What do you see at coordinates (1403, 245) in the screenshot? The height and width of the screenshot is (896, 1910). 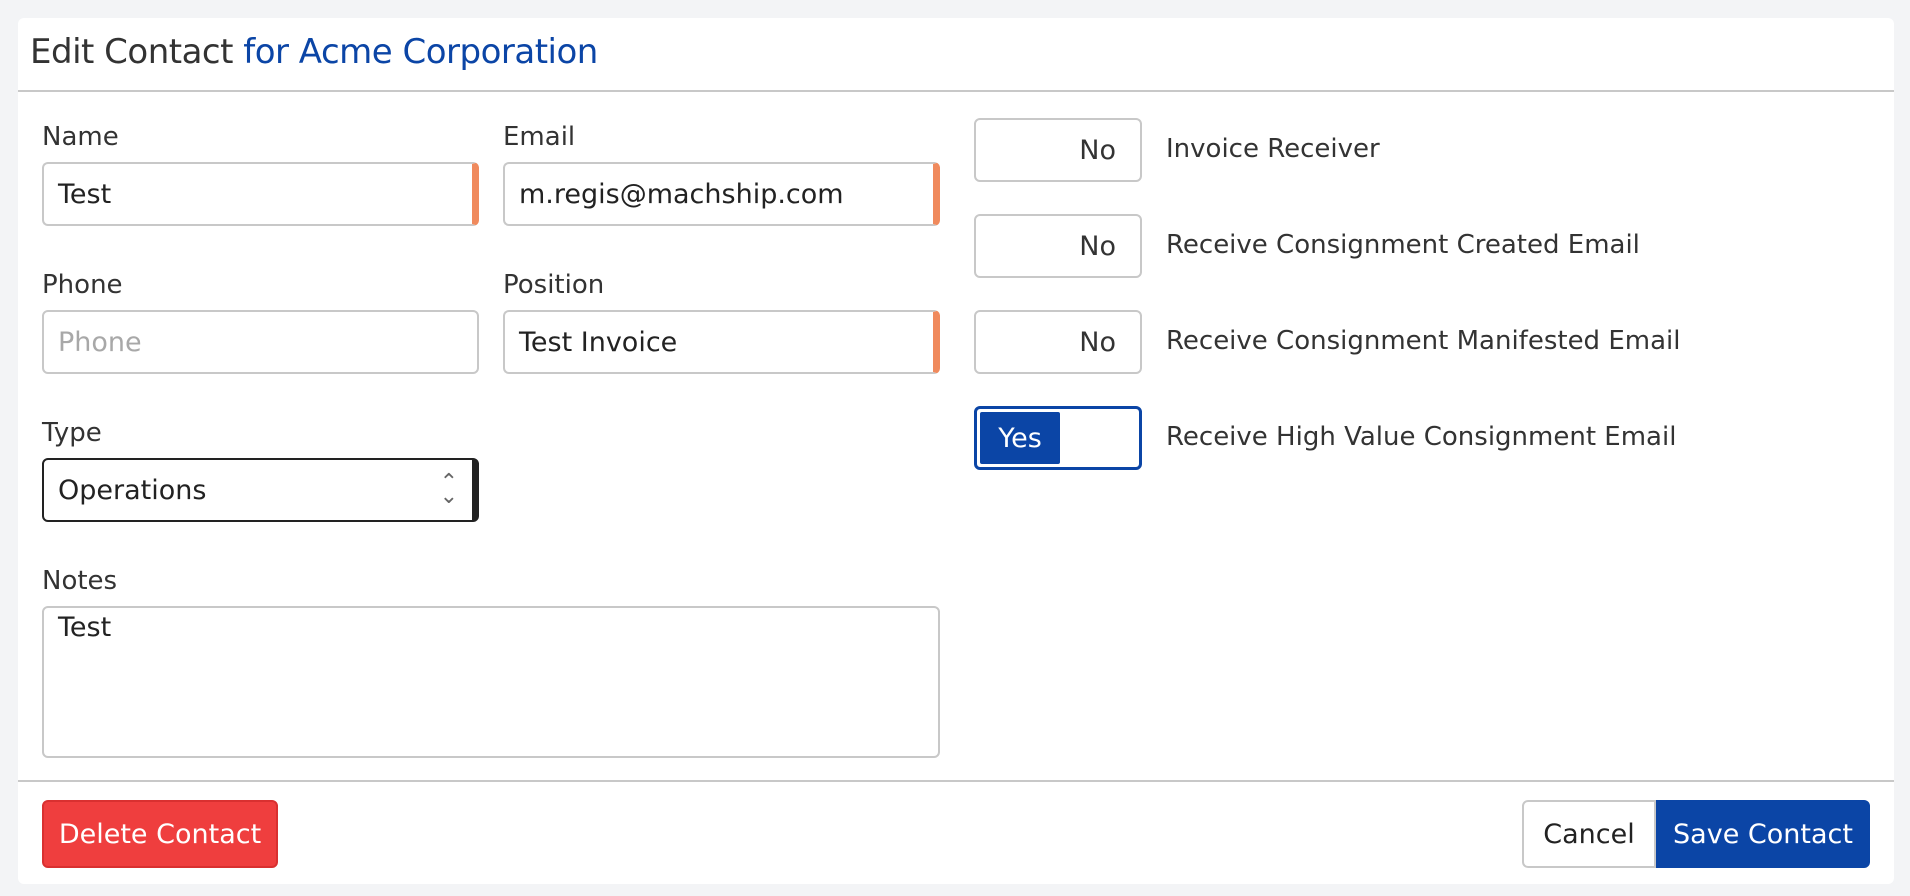 I see `toggle-label-consignment-created: Receive Consignment Created Email` at bounding box center [1403, 245].